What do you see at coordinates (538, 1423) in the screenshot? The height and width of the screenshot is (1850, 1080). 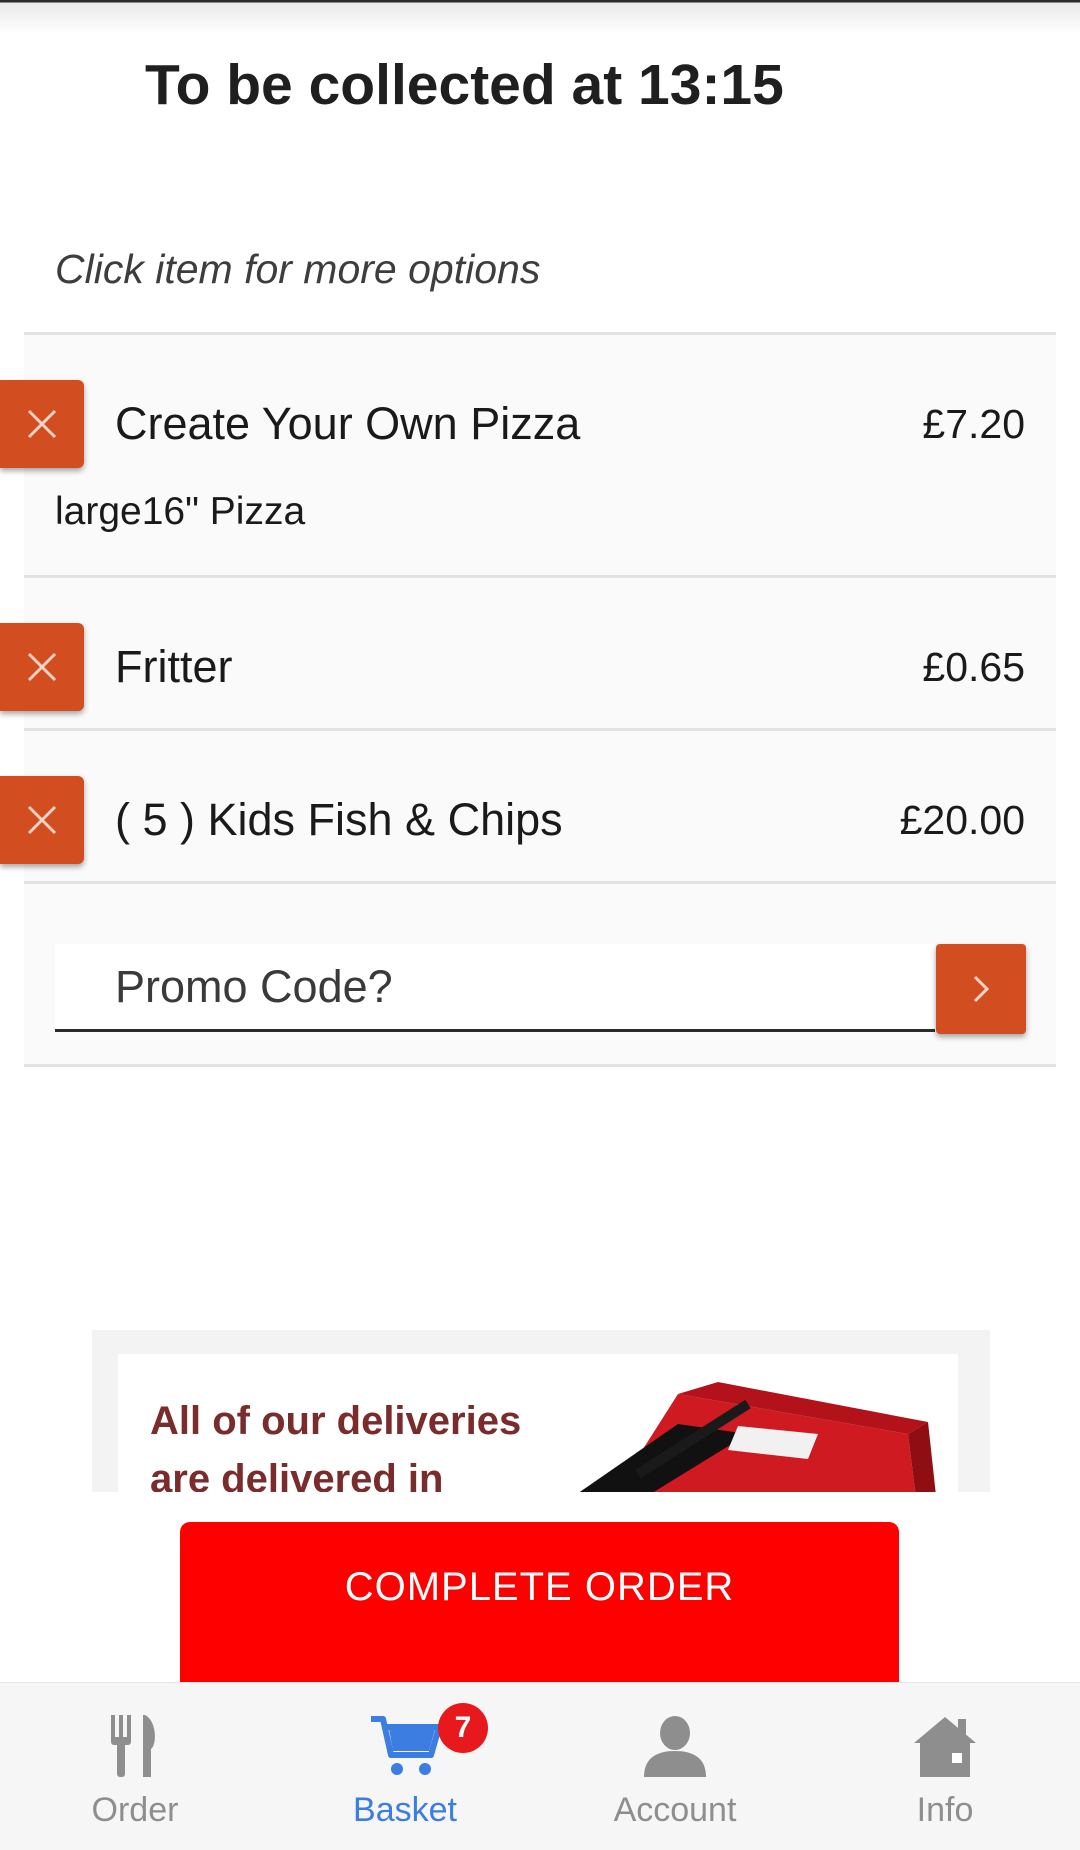 I see `banner-panel: All of our deliveries are delivered in` at bounding box center [538, 1423].